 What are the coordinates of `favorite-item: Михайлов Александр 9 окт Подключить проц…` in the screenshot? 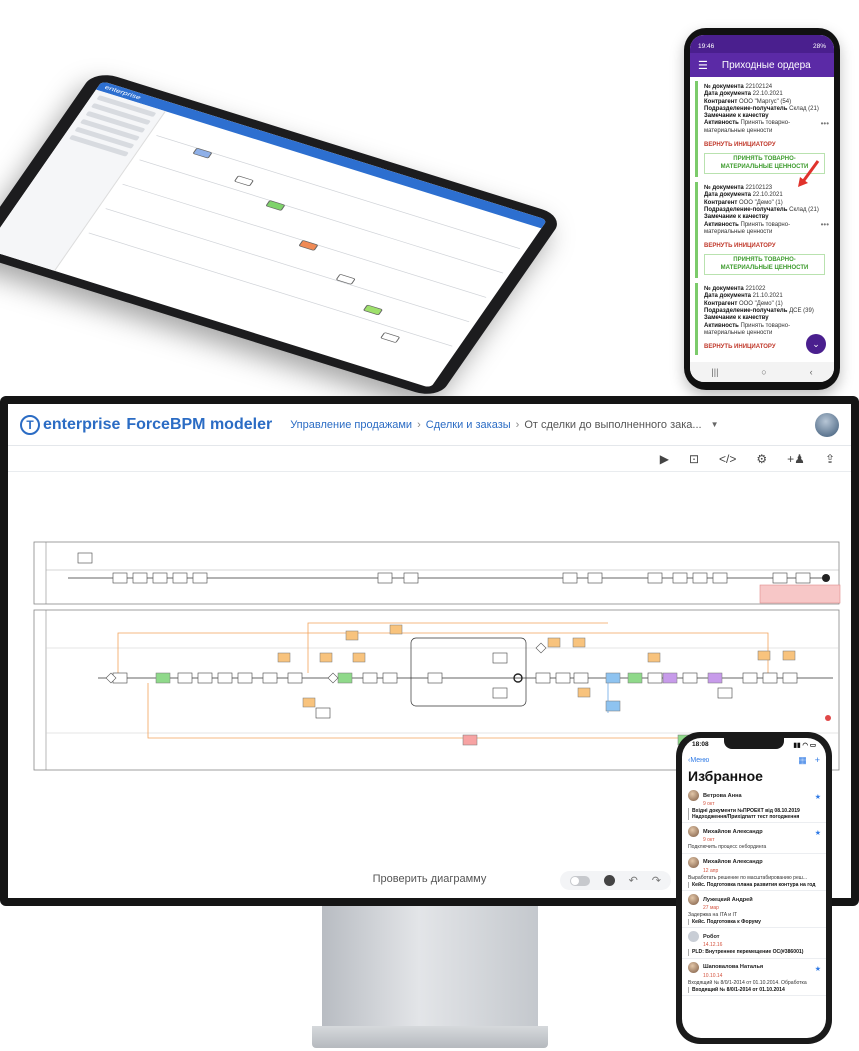 It's located at (754, 838).